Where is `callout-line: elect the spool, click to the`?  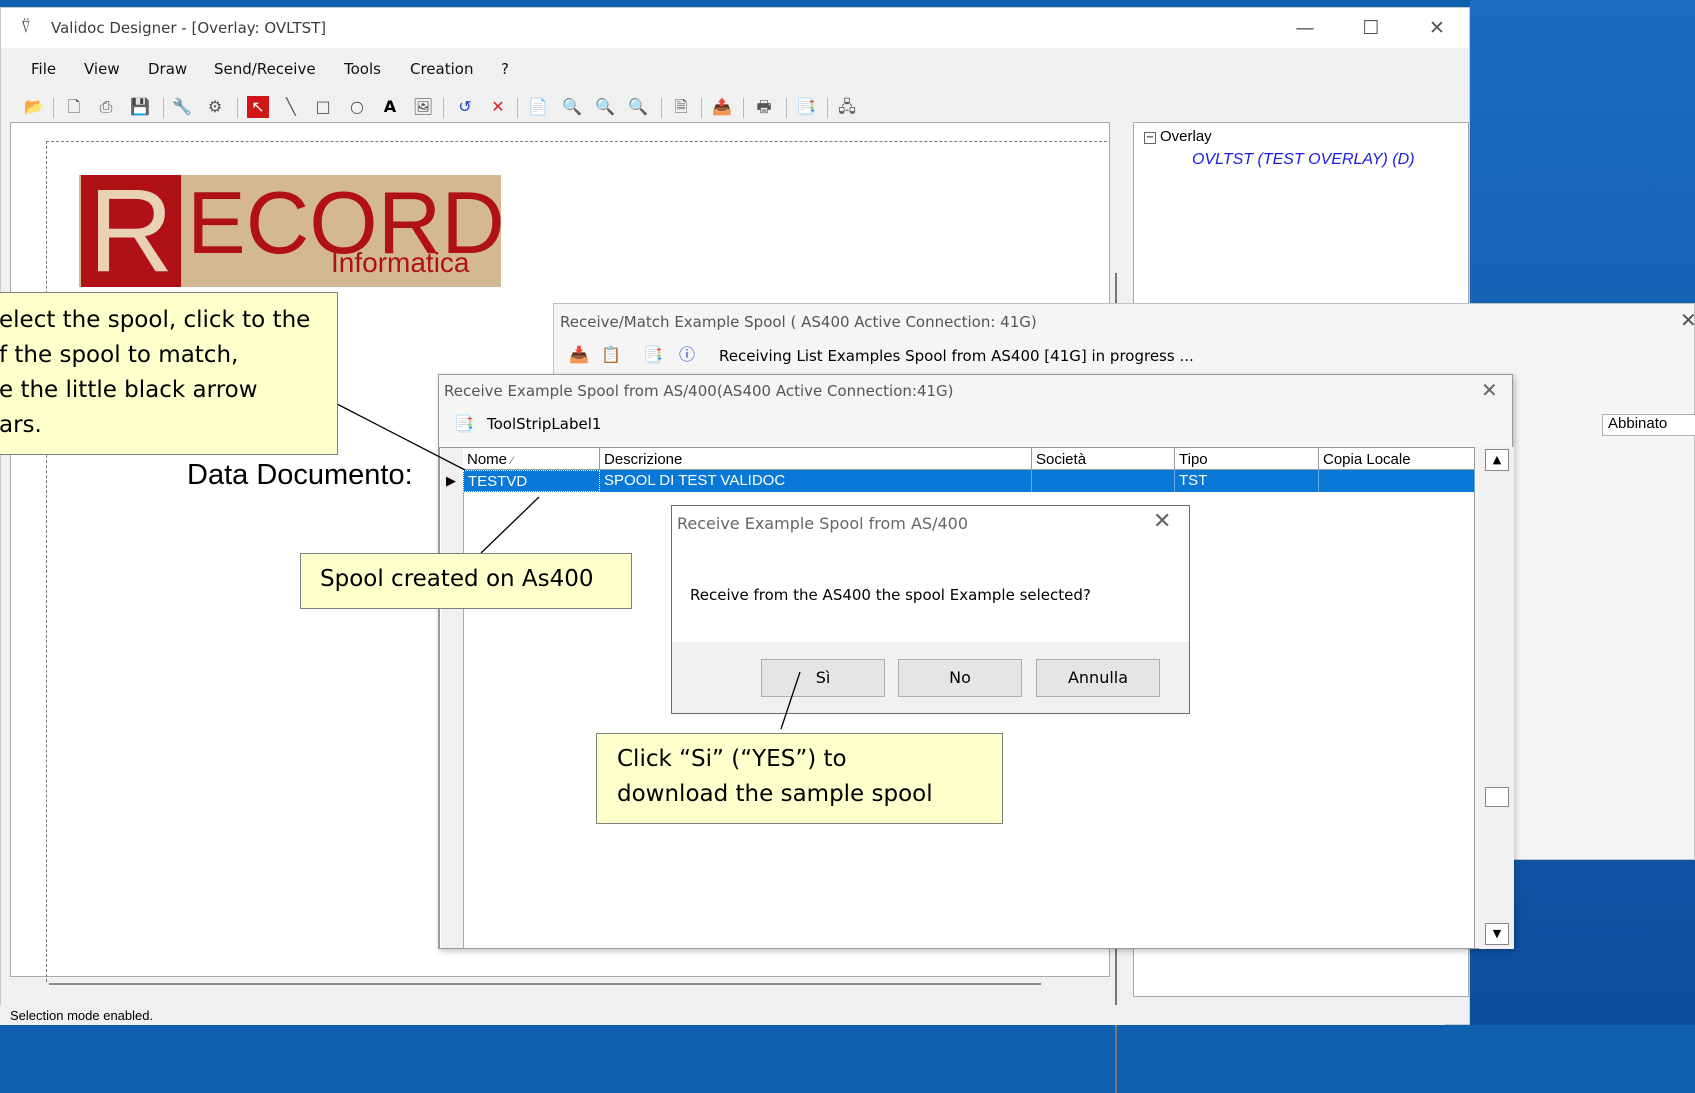 callout-line: elect the spool, click to the is located at coordinates (155, 320).